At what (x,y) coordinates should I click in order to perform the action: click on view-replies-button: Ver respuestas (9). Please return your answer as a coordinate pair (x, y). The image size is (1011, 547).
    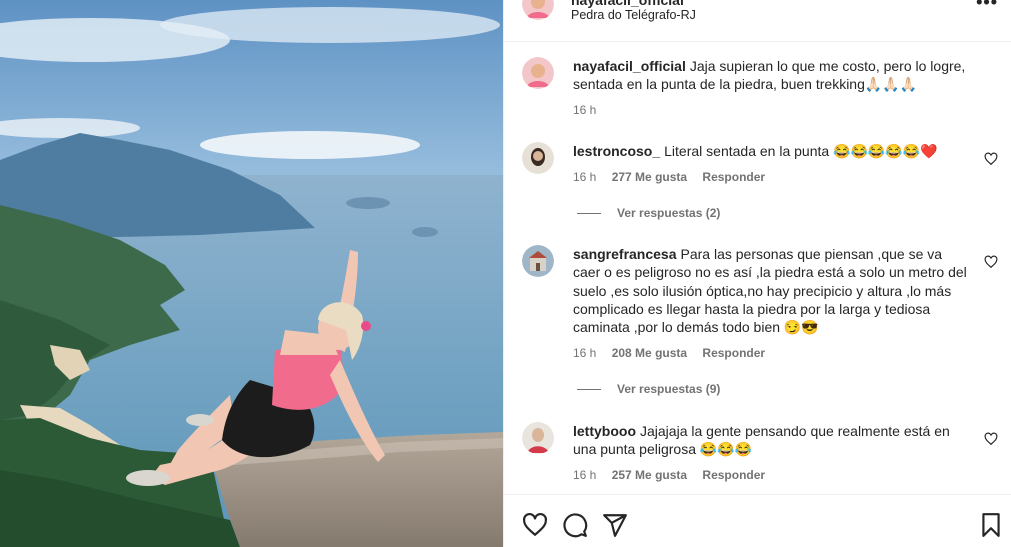
    Looking at the image, I should click on (648, 389).